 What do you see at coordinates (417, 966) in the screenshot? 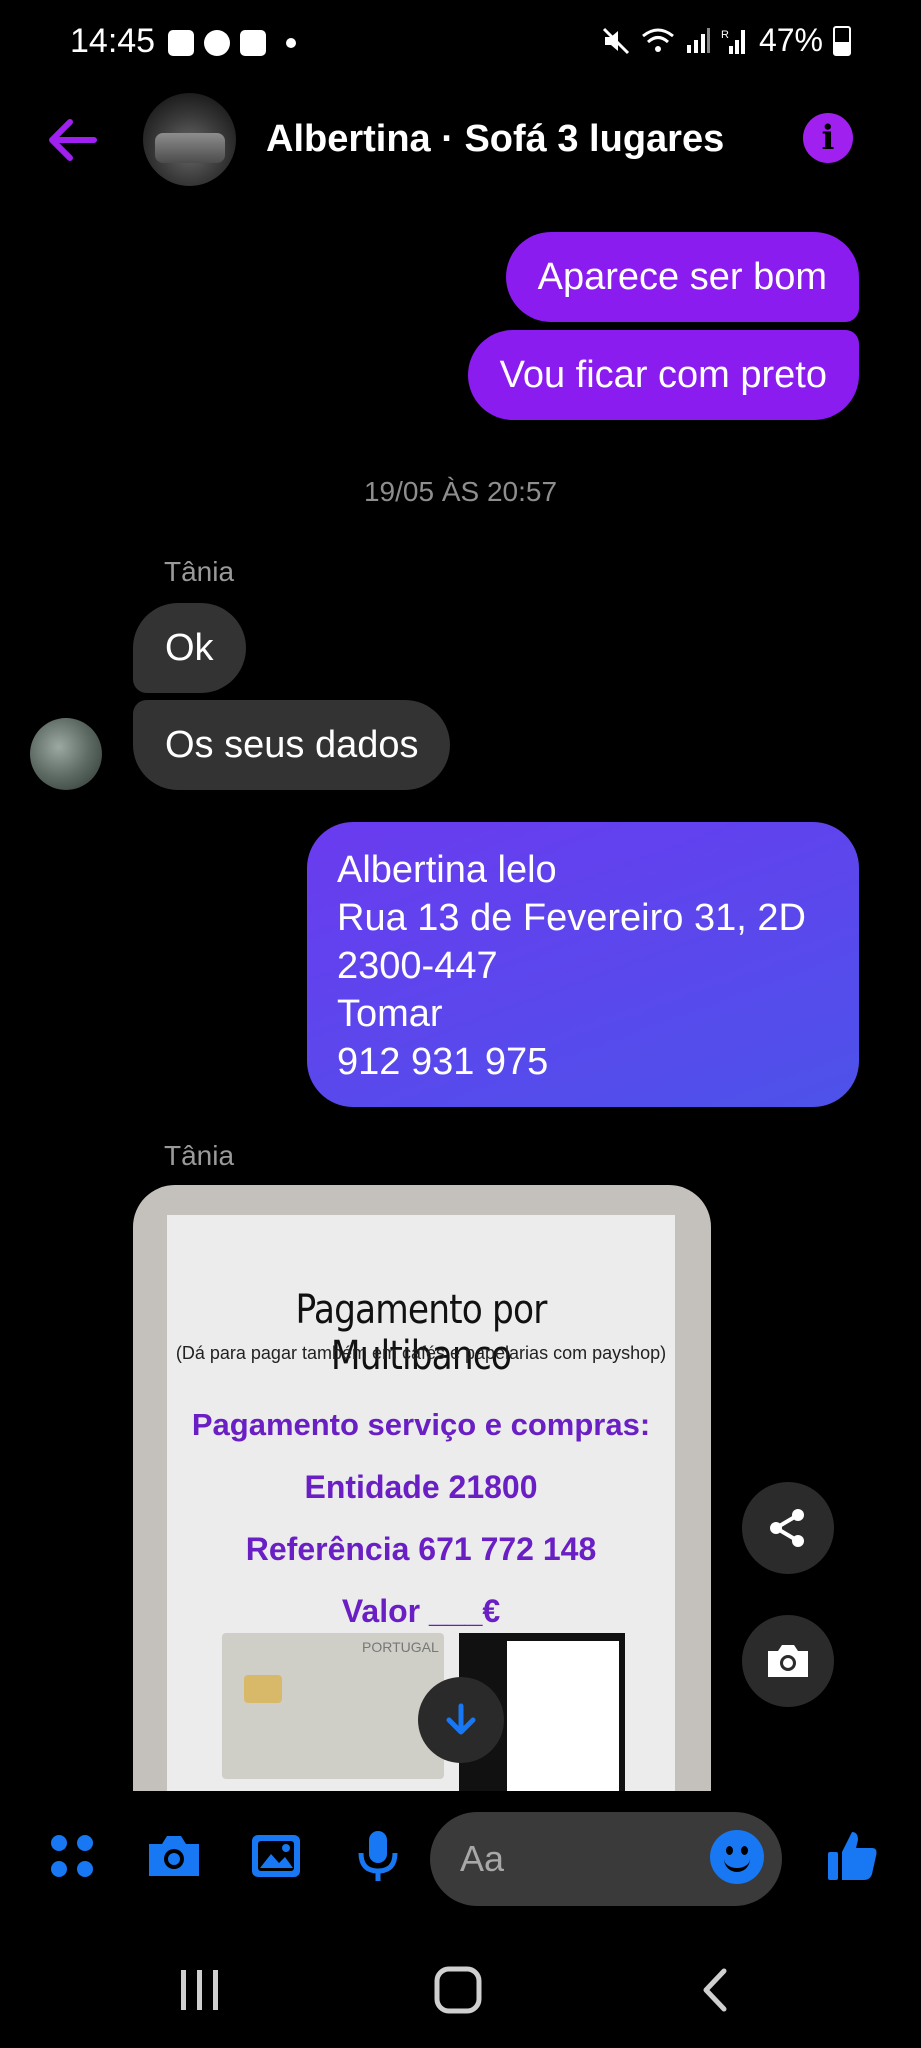
I see `address-postcode: 2300-447` at bounding box center [417, 966].